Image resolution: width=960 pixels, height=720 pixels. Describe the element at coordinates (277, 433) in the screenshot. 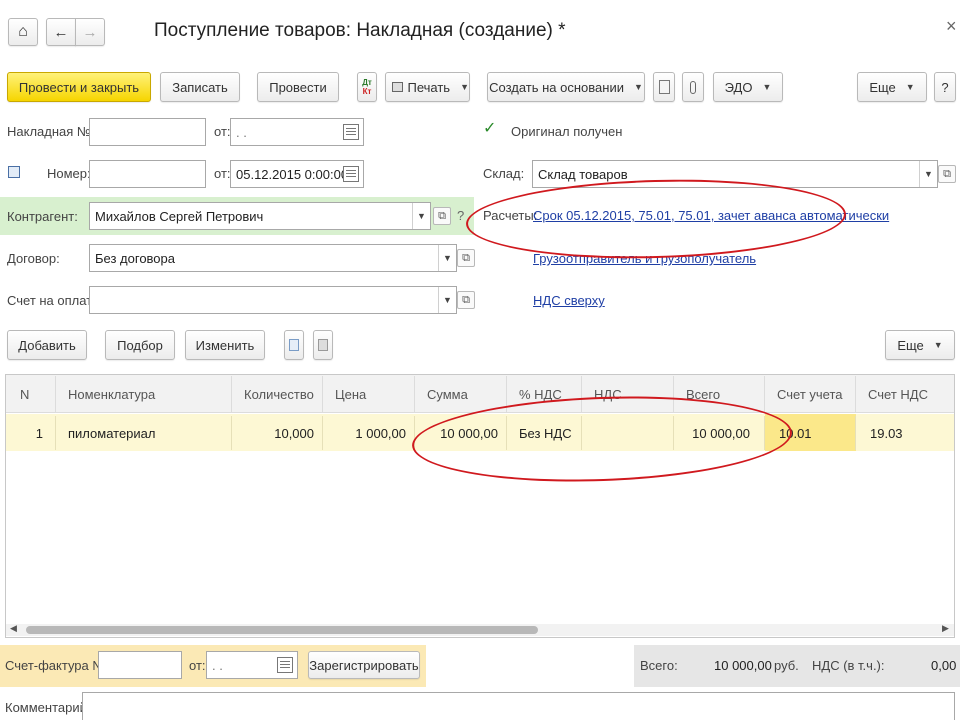

I see `cell-qty: 10,000` at that location.